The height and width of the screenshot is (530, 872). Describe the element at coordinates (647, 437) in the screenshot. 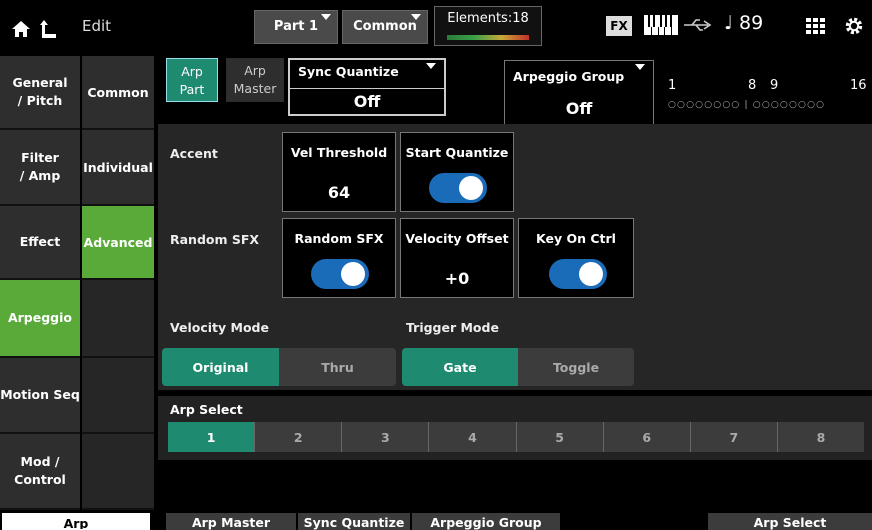

I see `arp-select-6: 6` at that location.